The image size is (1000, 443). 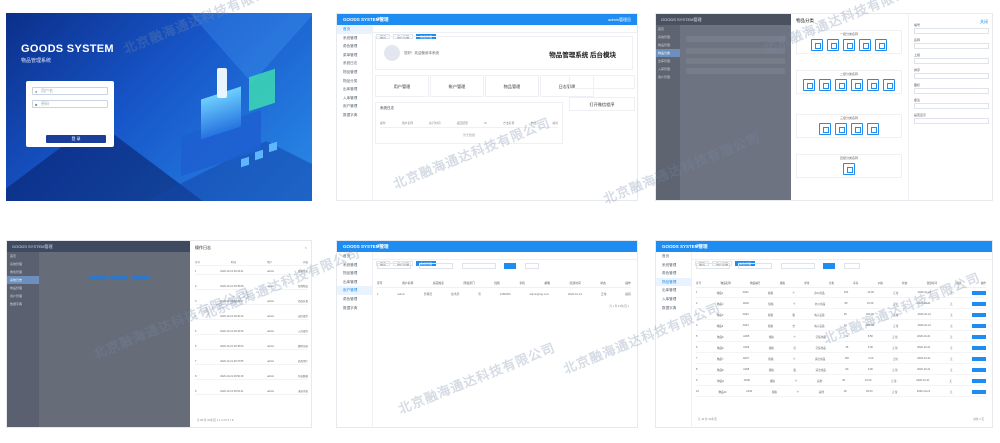 I want to click on sidebar-item: 菜单管理, so click(x=354, y=55).